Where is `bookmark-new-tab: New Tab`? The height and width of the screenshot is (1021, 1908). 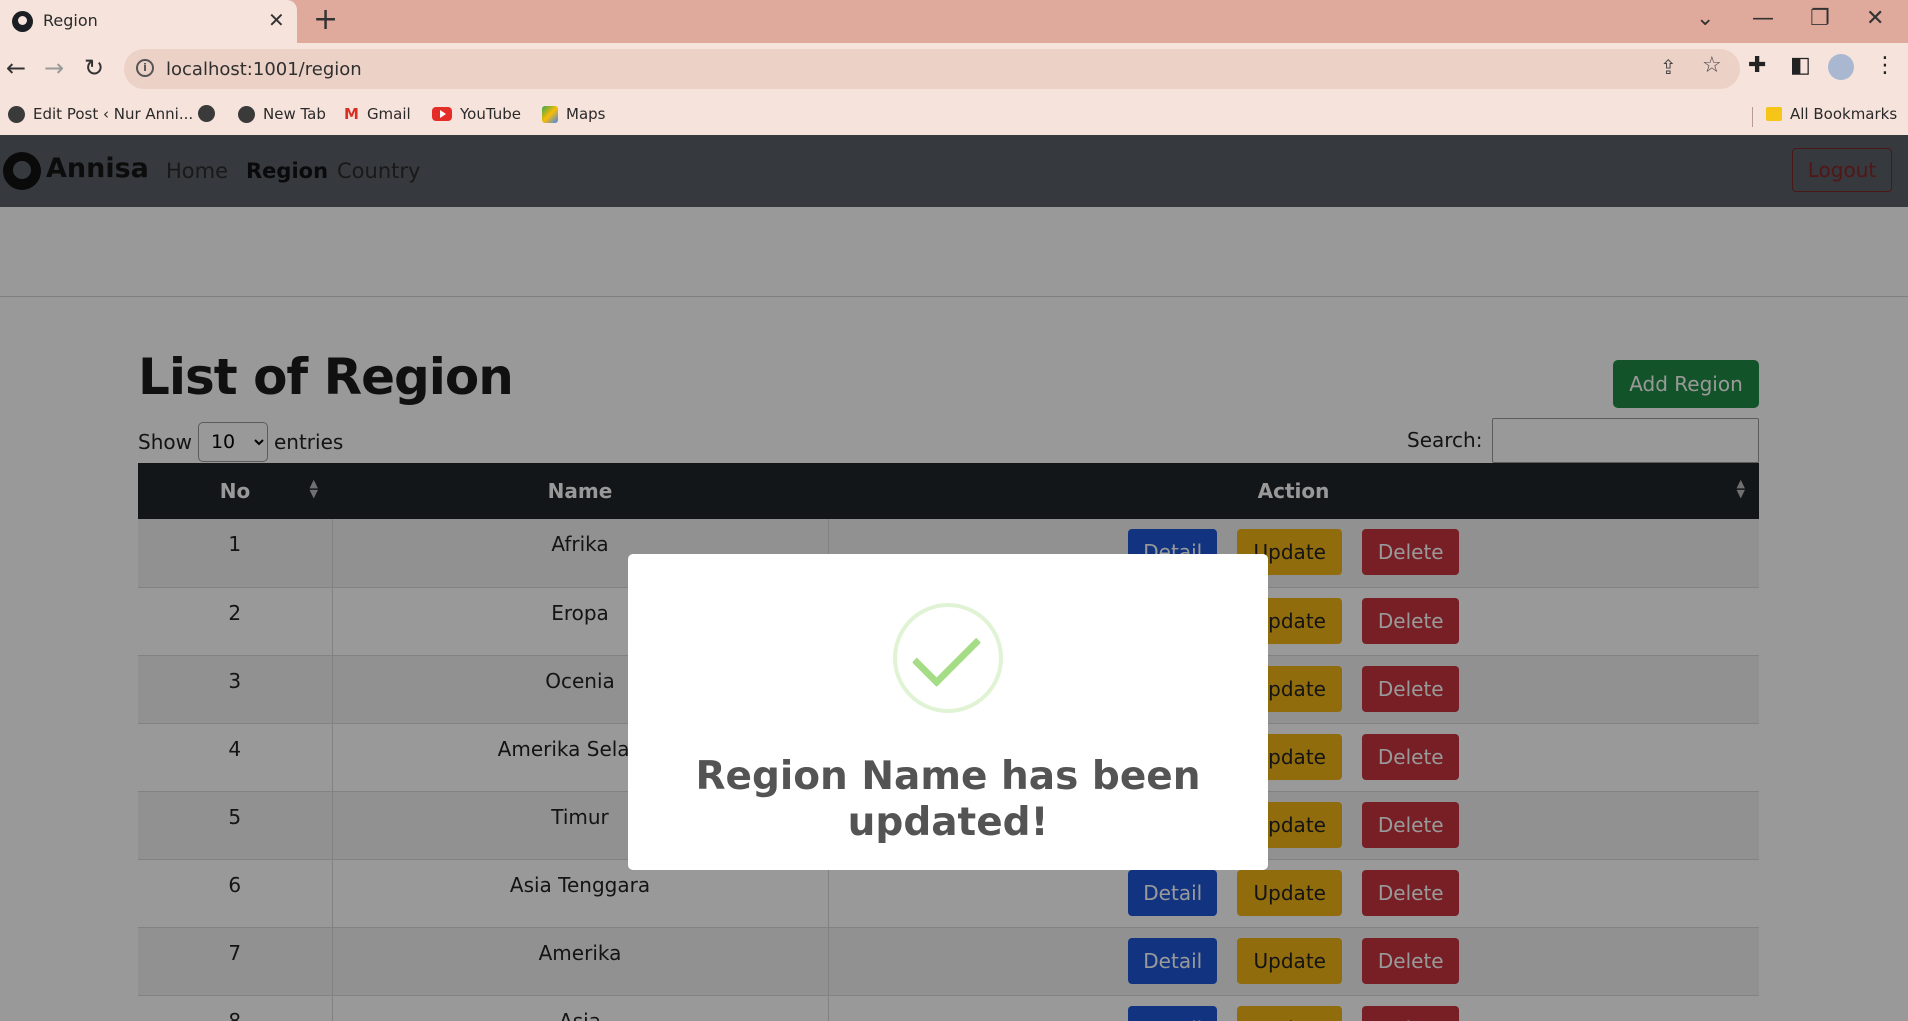 bookmark-new-tab: New Tab is located at coordinates (282, 114).